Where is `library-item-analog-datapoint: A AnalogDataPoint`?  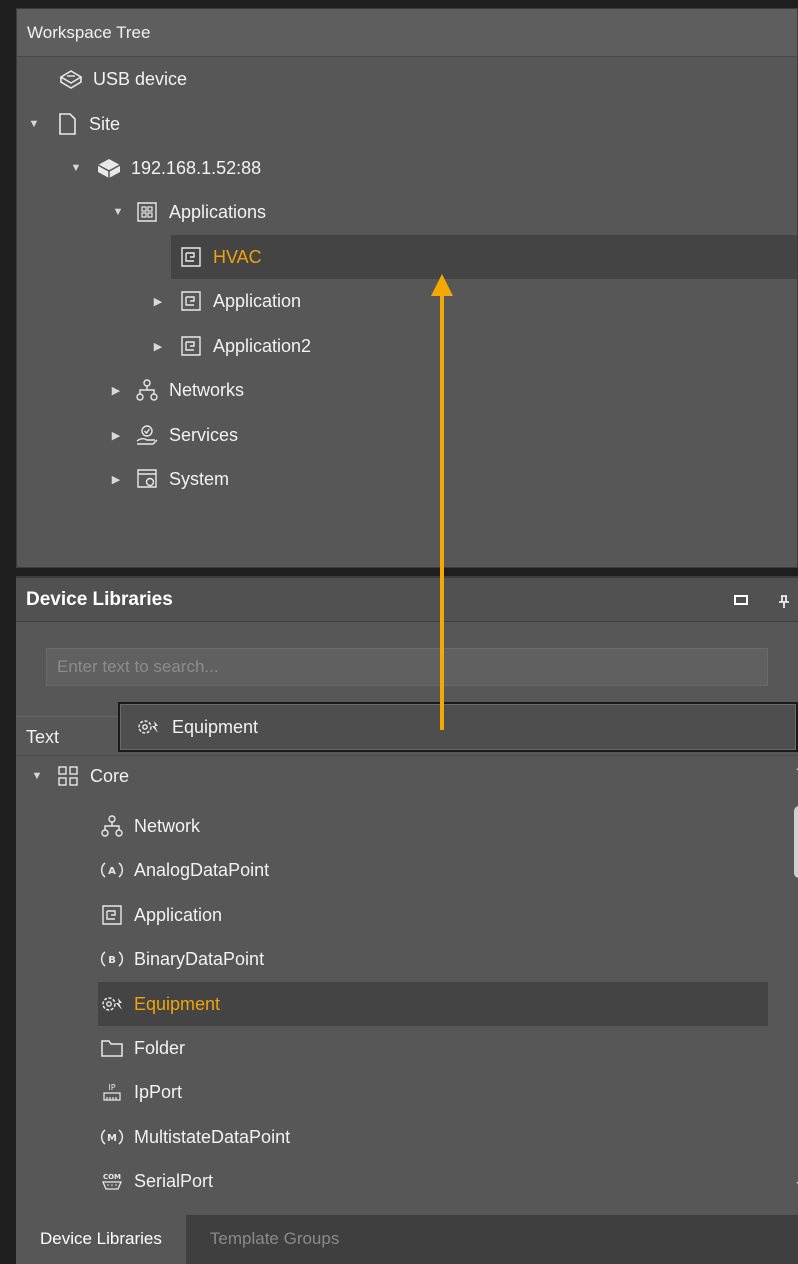
library-item-analog-datapoint: A AnalogDataPoint is located at coordinates (183, 870).